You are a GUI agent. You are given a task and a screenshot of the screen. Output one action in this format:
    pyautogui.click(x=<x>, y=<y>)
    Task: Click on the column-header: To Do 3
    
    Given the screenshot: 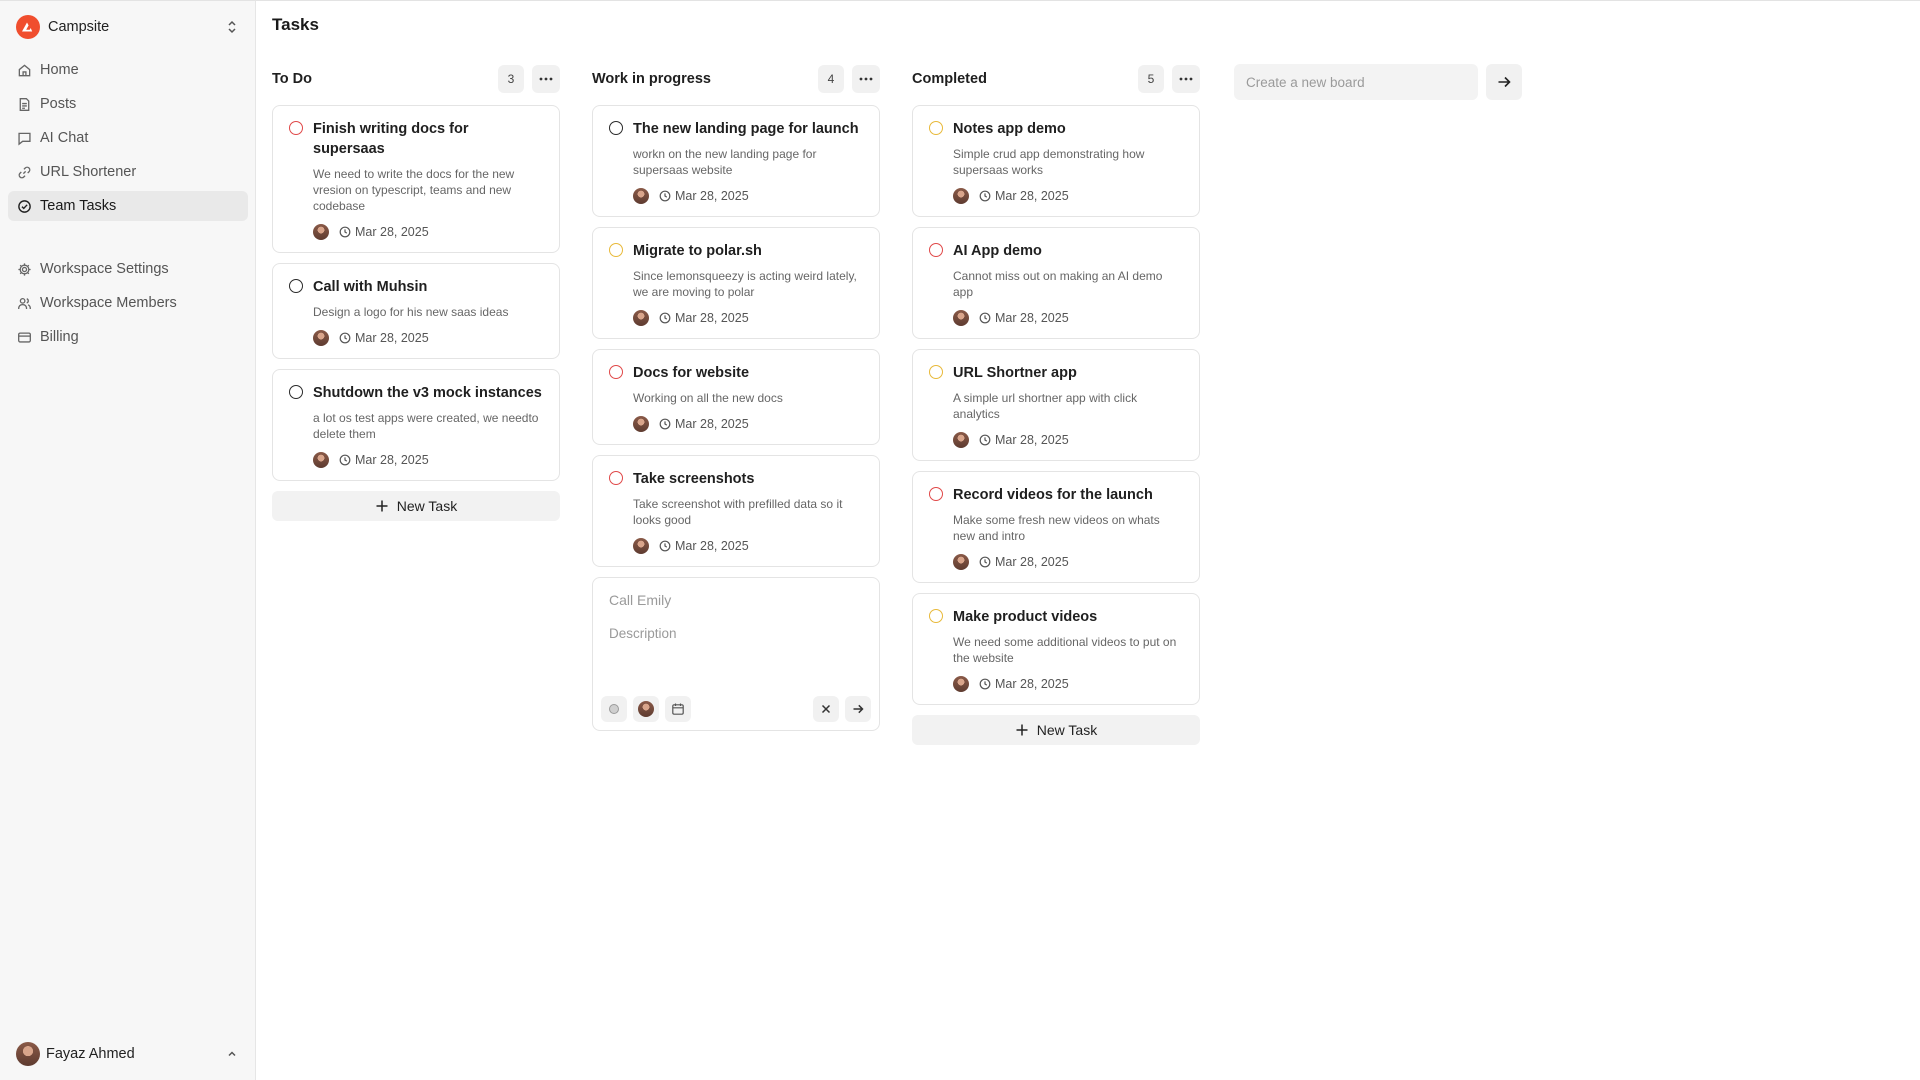 What is the action you would take?
    pyautogui.click(x=416, y=79)
    